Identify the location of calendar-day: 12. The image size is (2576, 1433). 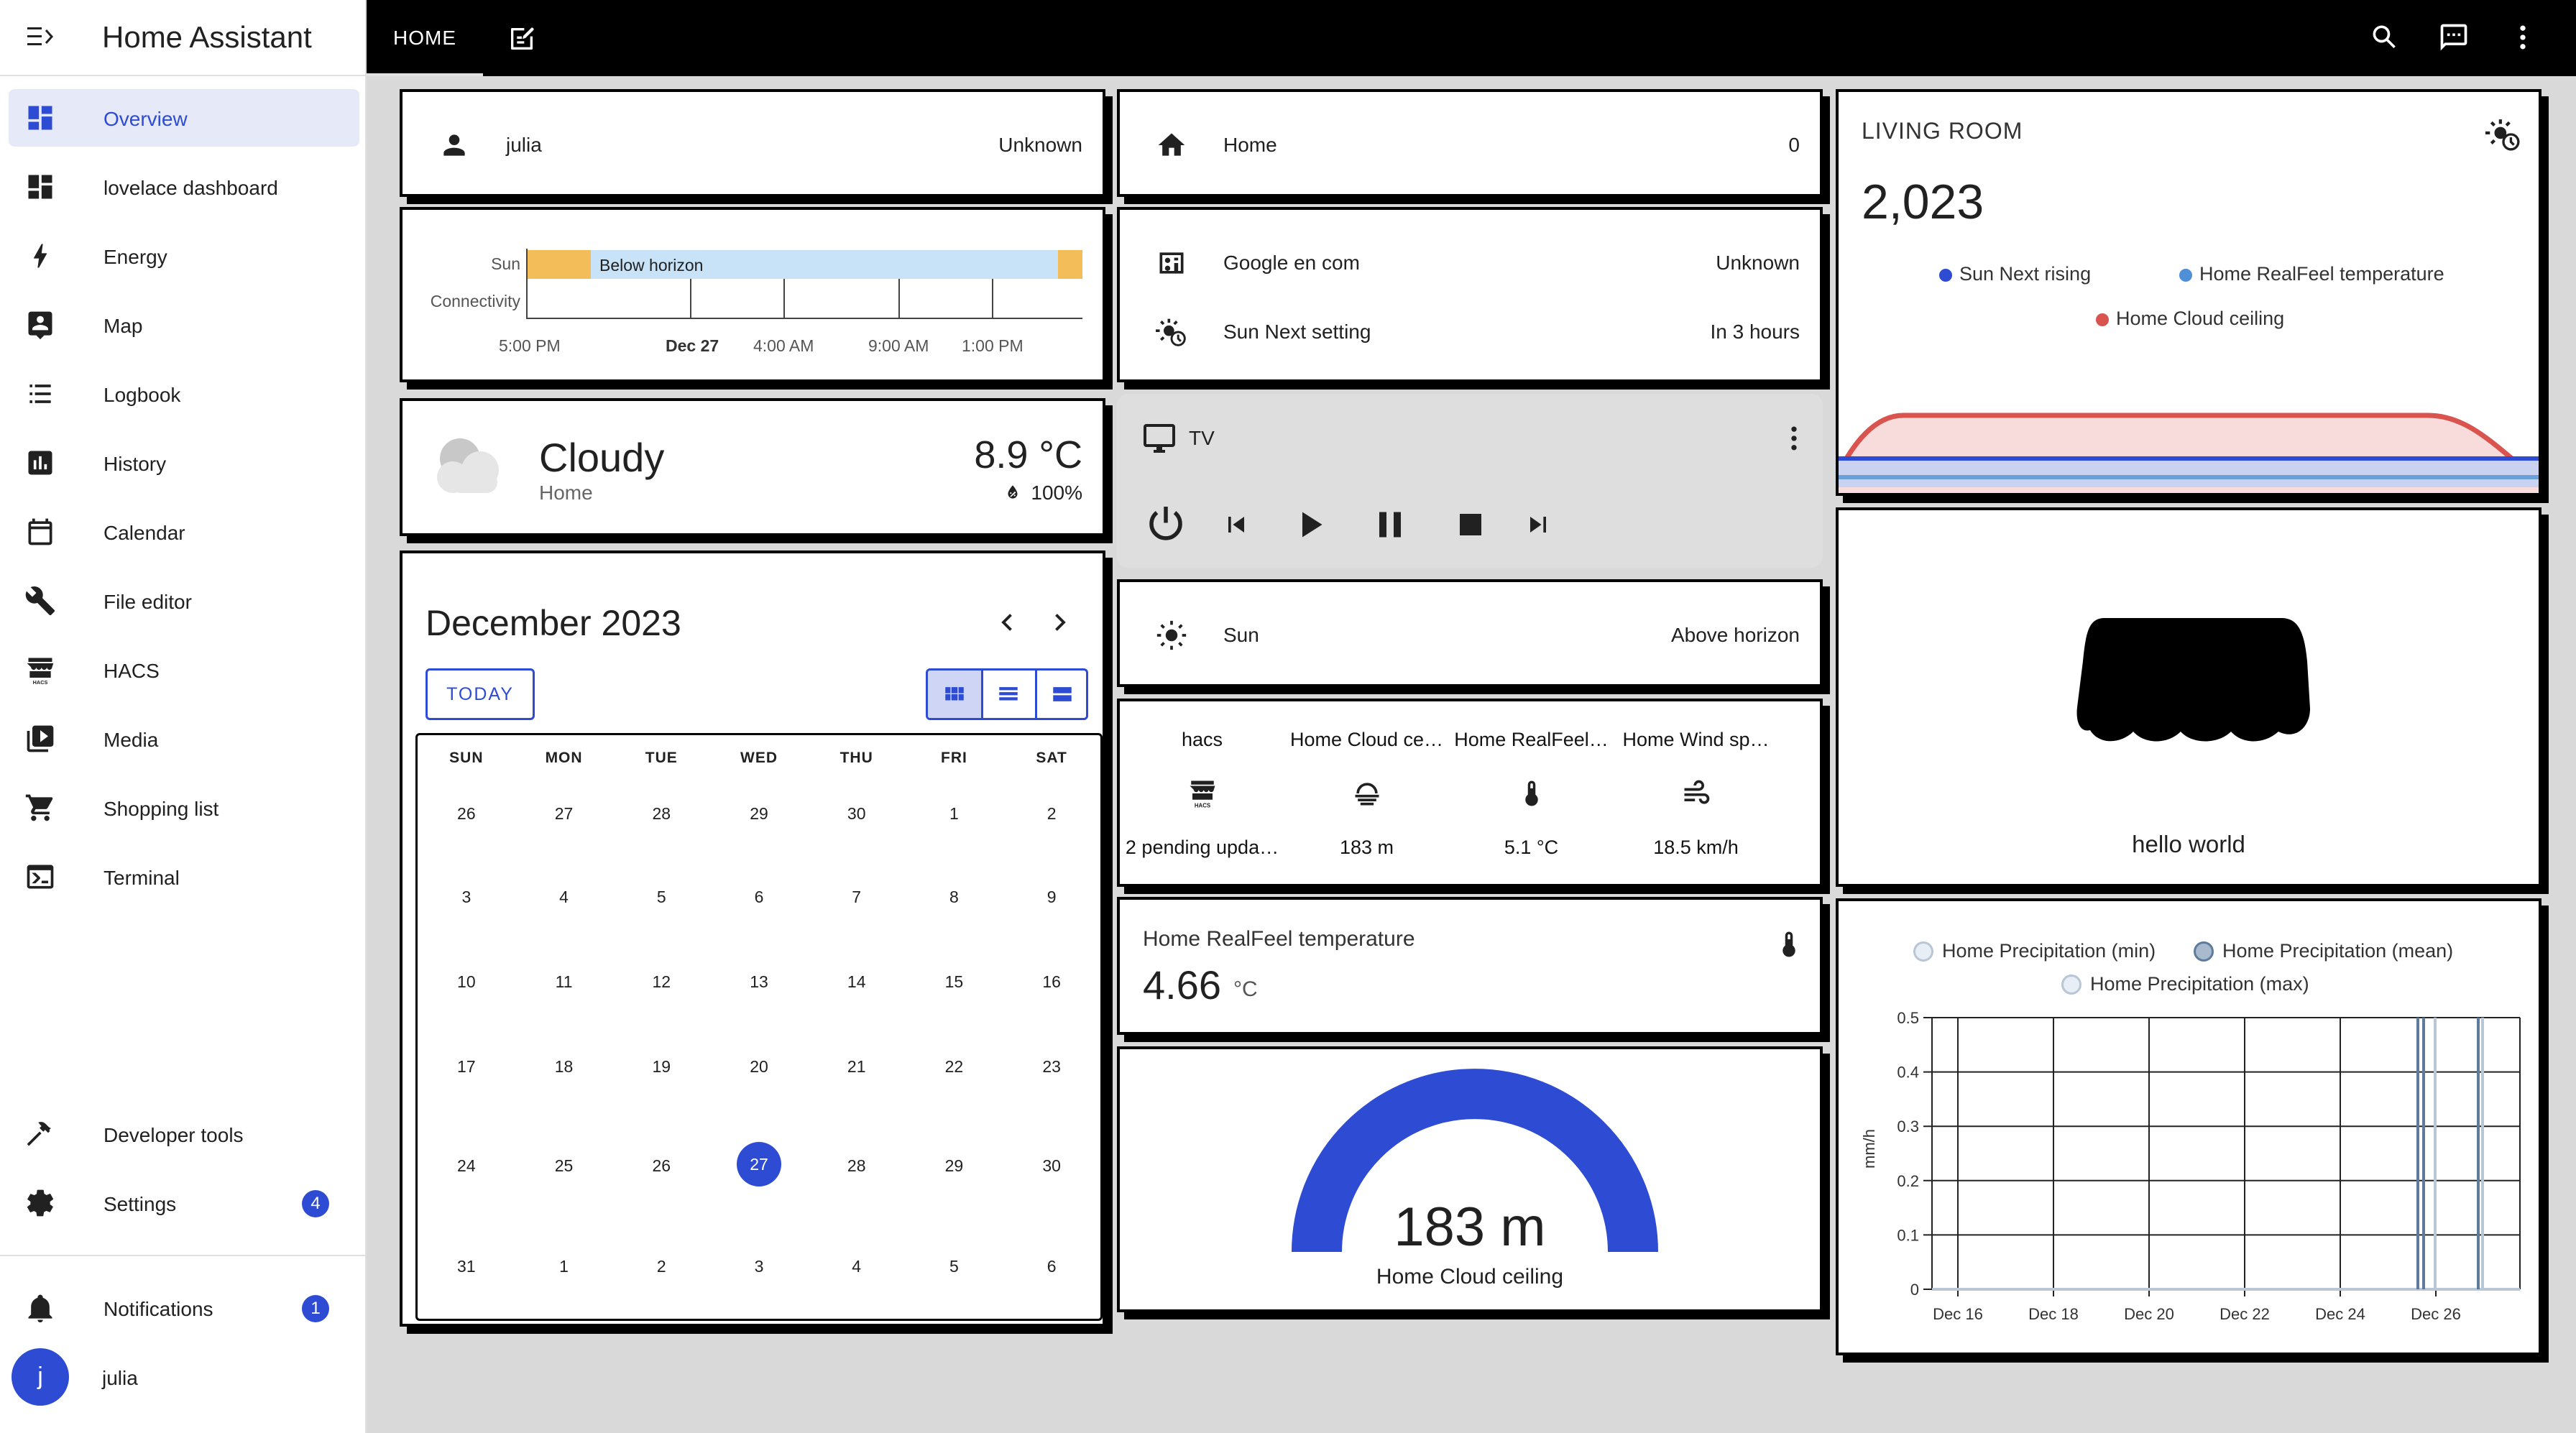
(661, 982).